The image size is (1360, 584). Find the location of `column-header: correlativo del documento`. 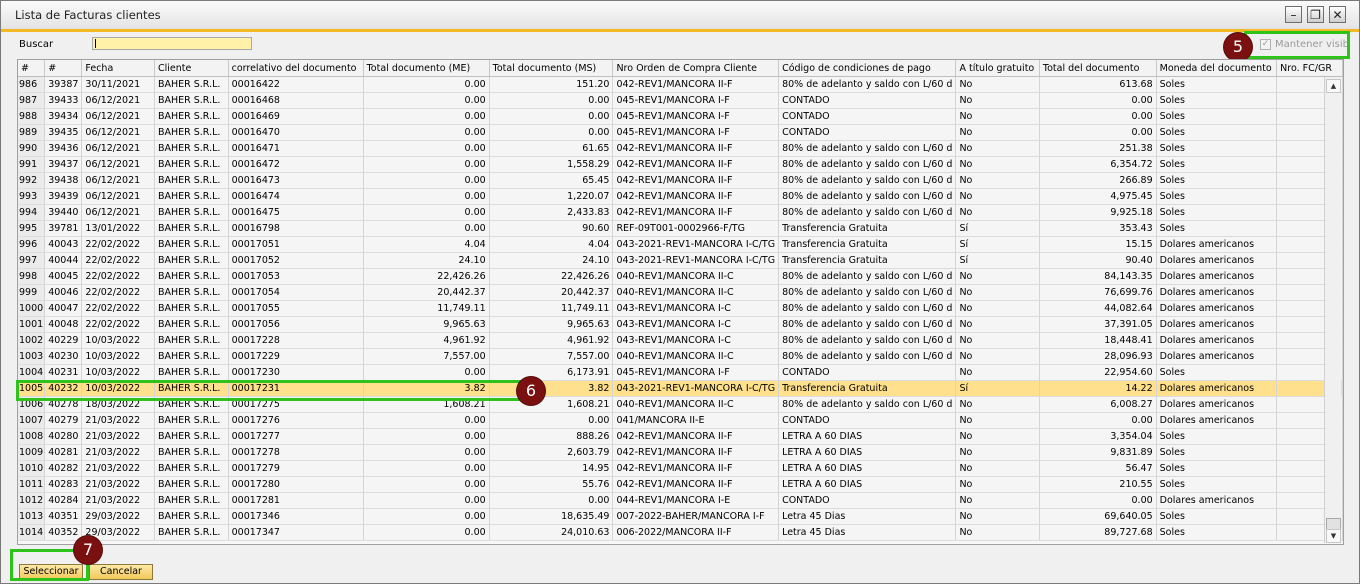

column-header: correlativo del documento is located at coordinates (296, 68).